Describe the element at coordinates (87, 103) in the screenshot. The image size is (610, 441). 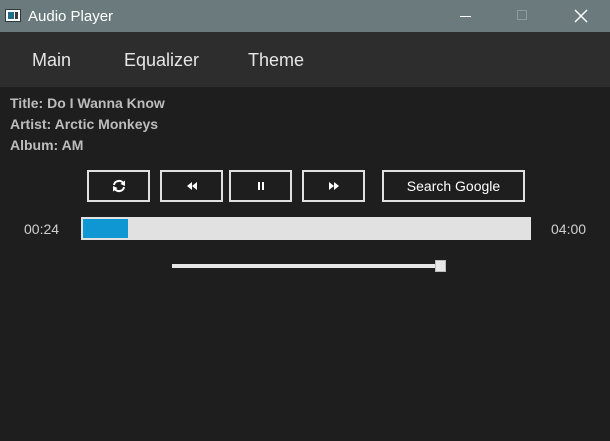
I see `track-title: Title: Do I Wanna Know` at that location.